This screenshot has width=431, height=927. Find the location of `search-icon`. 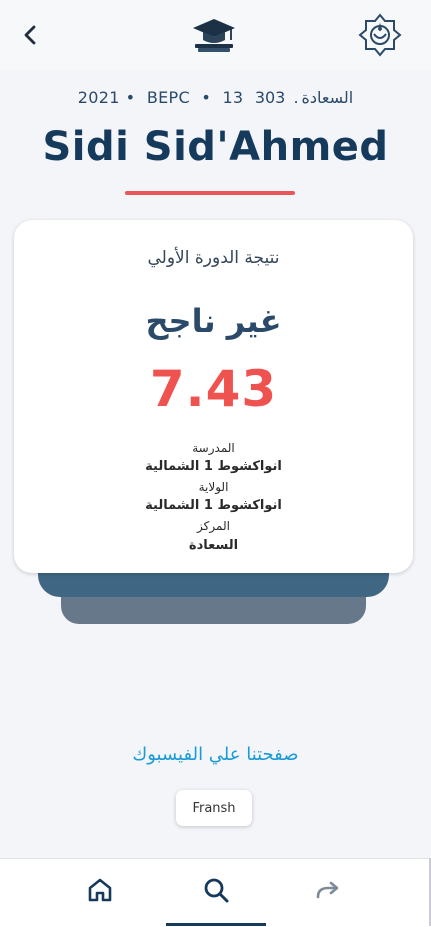

search-icon is located at coordinates (216, 890).